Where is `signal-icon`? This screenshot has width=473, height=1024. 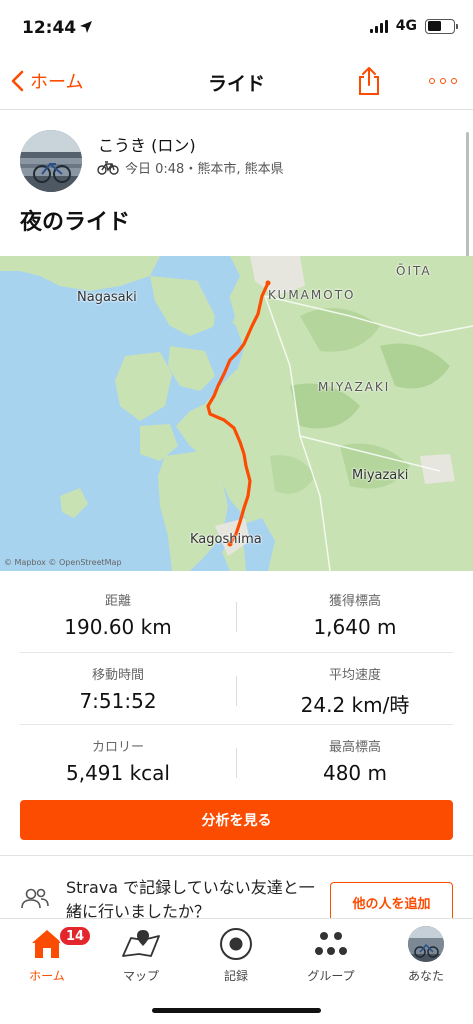
signal-icon is located at coordinates (378, 26).